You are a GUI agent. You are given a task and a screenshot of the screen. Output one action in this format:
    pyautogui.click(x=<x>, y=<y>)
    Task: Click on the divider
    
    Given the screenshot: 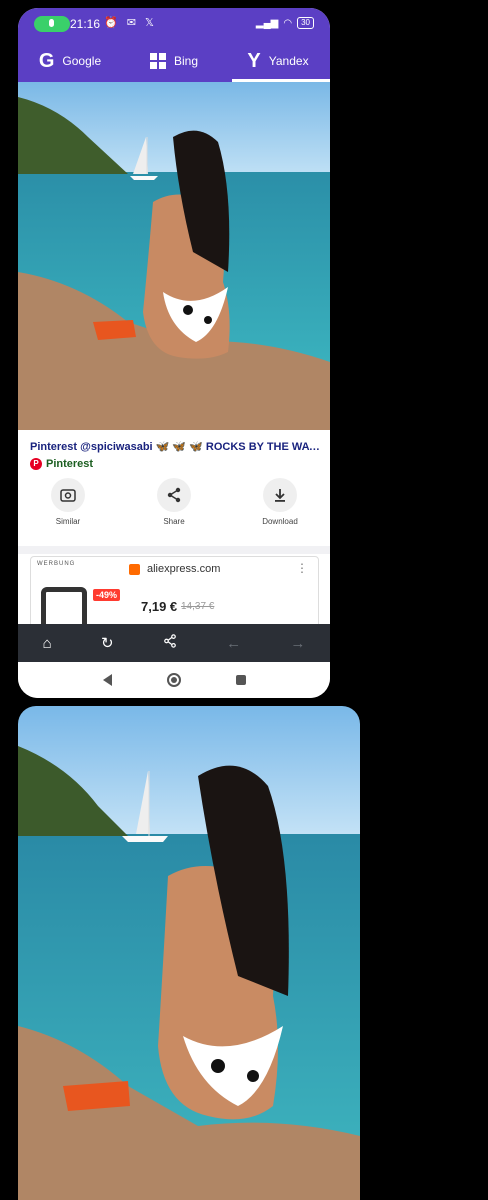 What is the action you would take?
    pyautogui.click(x=174, y=550)
    